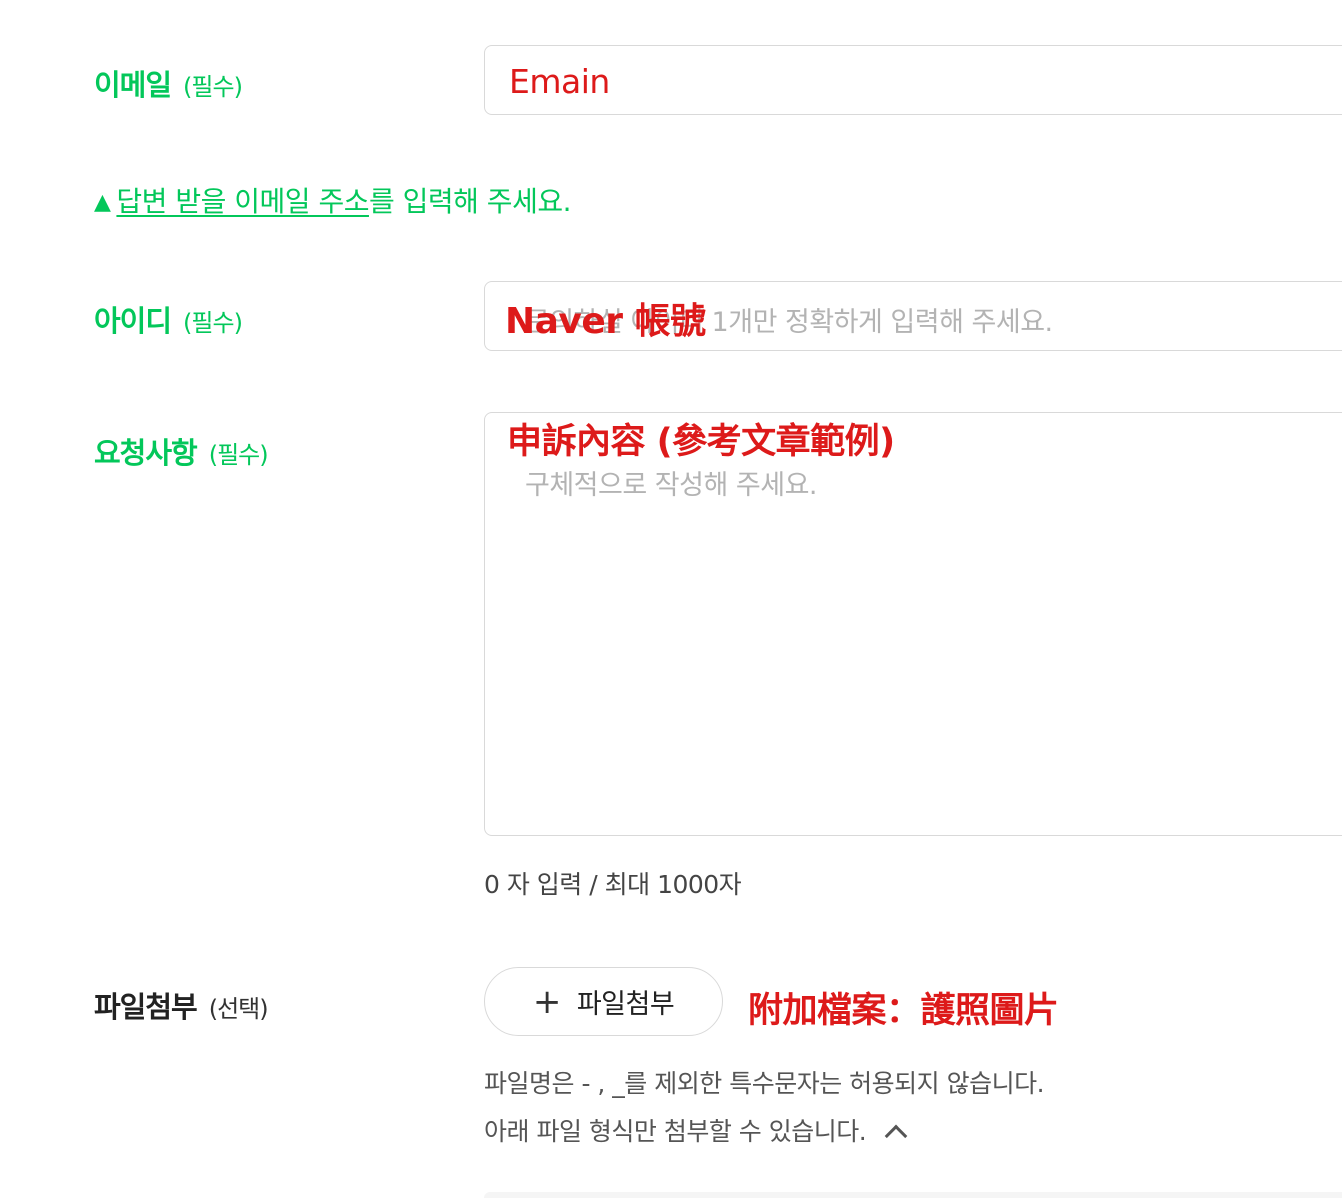 The height and width of the screenshot is (1198, 1342). Describe the element at coordinates (102, 202) in the screenshot. I see `triangle-up-icon: ▲` at that location.